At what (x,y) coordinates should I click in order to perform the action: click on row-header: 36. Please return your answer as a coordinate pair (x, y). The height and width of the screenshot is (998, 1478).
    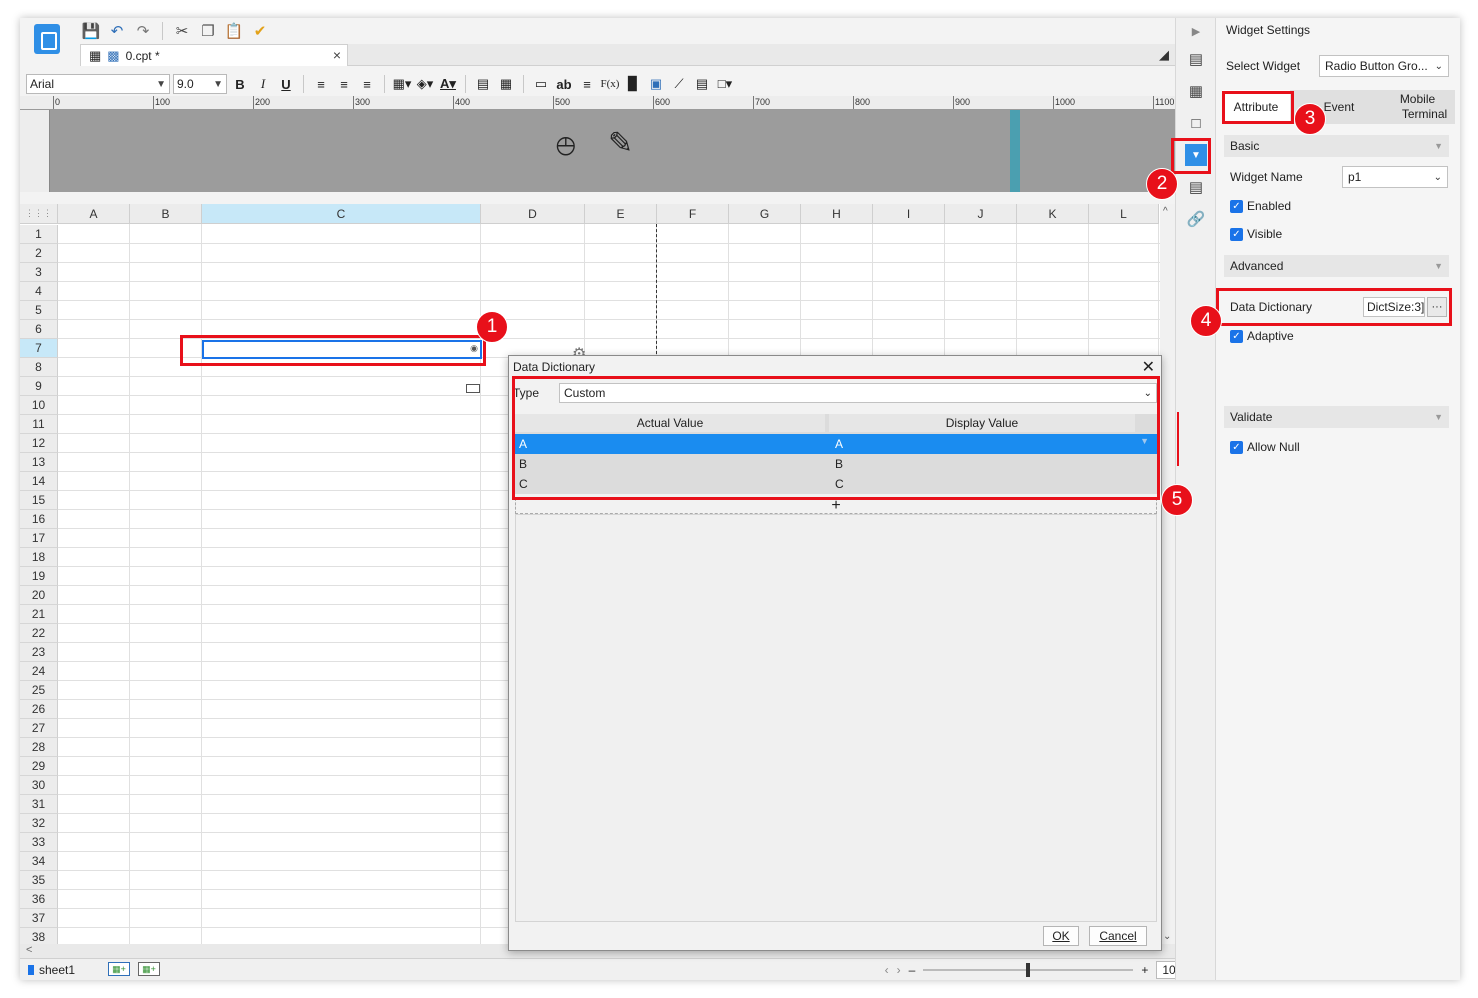
    Looking at the image, I should click on (39, 899).